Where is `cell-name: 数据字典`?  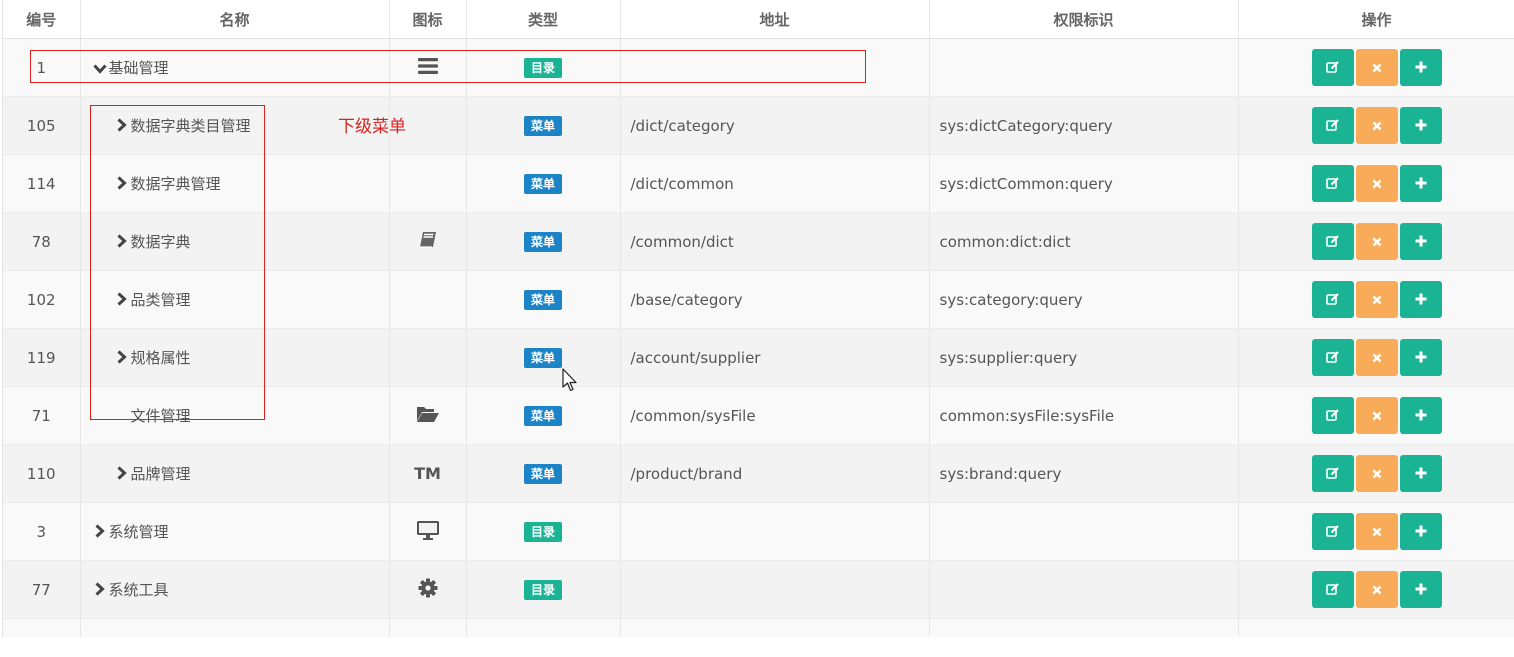
cell-name: 数据字典 is located at coordinates (235, 241).